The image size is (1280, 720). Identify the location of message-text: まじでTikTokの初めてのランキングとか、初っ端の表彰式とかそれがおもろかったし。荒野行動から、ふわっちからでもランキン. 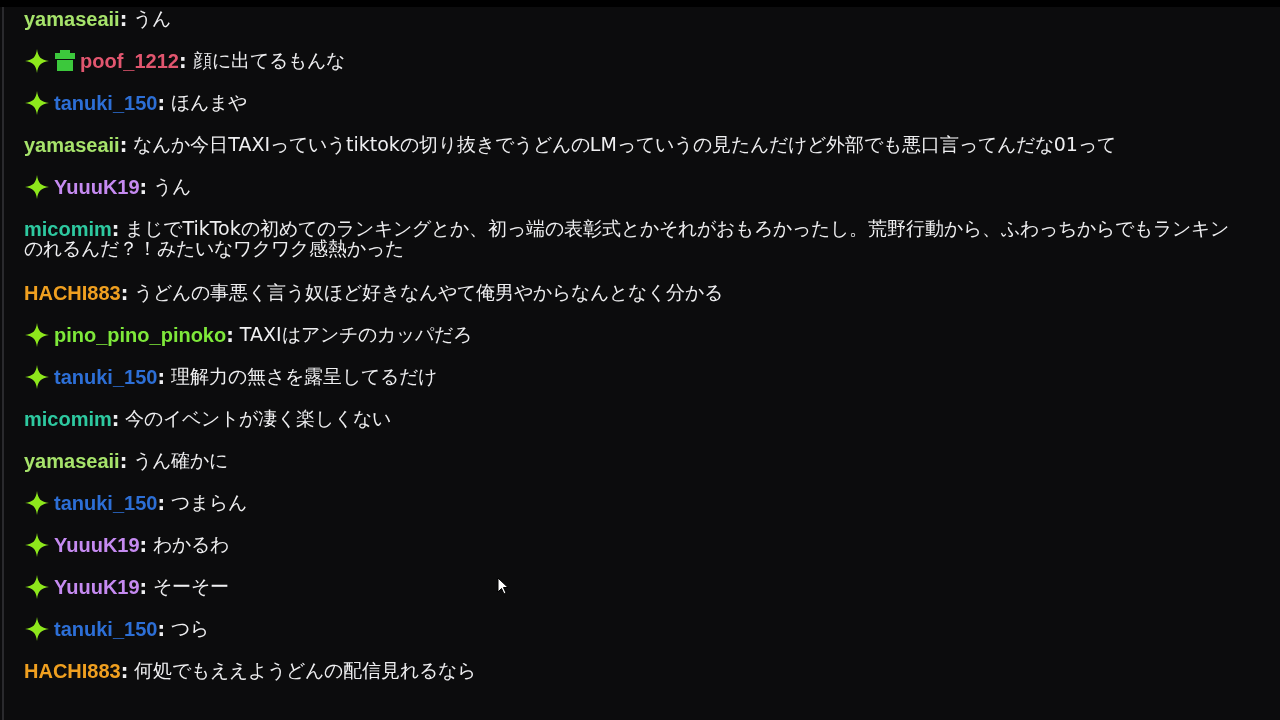
(677, 227).